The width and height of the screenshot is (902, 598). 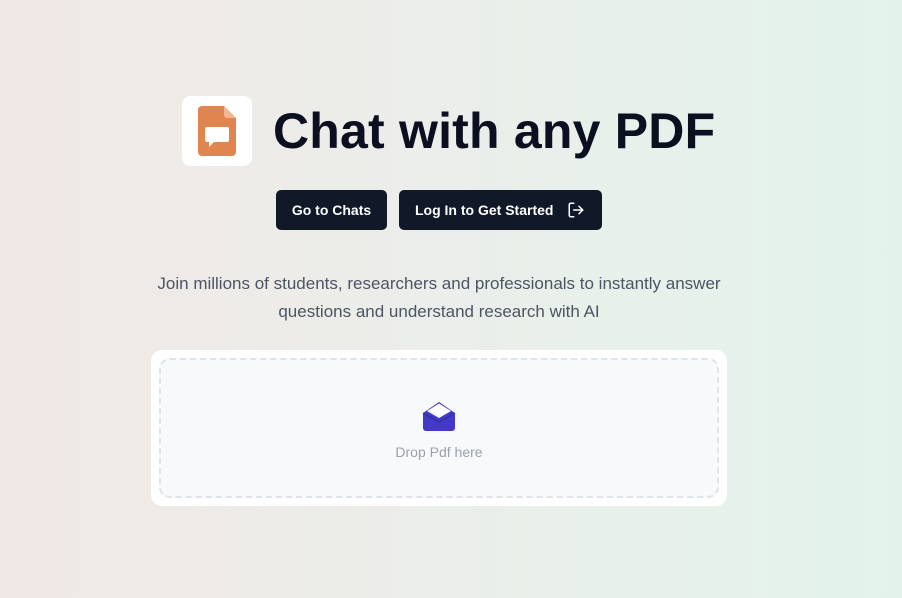 I want to click on dropzone-text: Drop Pdf here, so click(x=439, y=452).